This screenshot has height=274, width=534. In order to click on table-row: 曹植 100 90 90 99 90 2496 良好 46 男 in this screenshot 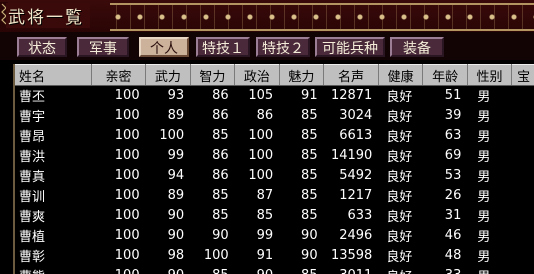, I will do `click(274, 235)`.